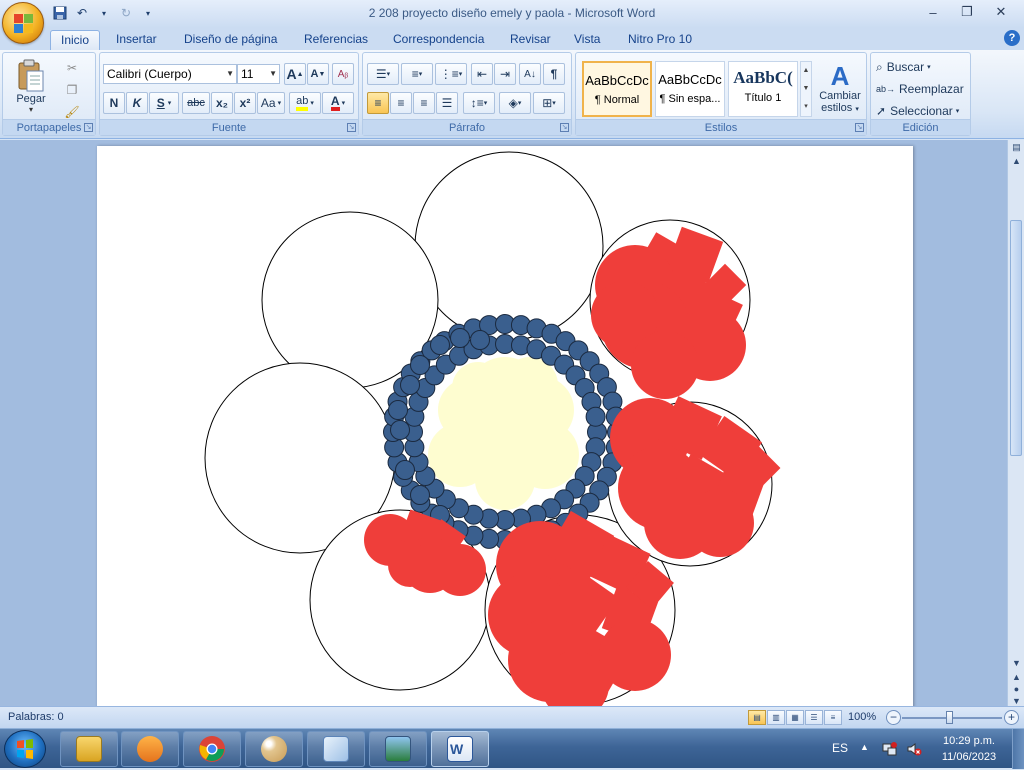  What do you see at coordinates (949, 717) in the screenshot?
I see `zoom-slider-thumb` at bounding box center [949, 717].